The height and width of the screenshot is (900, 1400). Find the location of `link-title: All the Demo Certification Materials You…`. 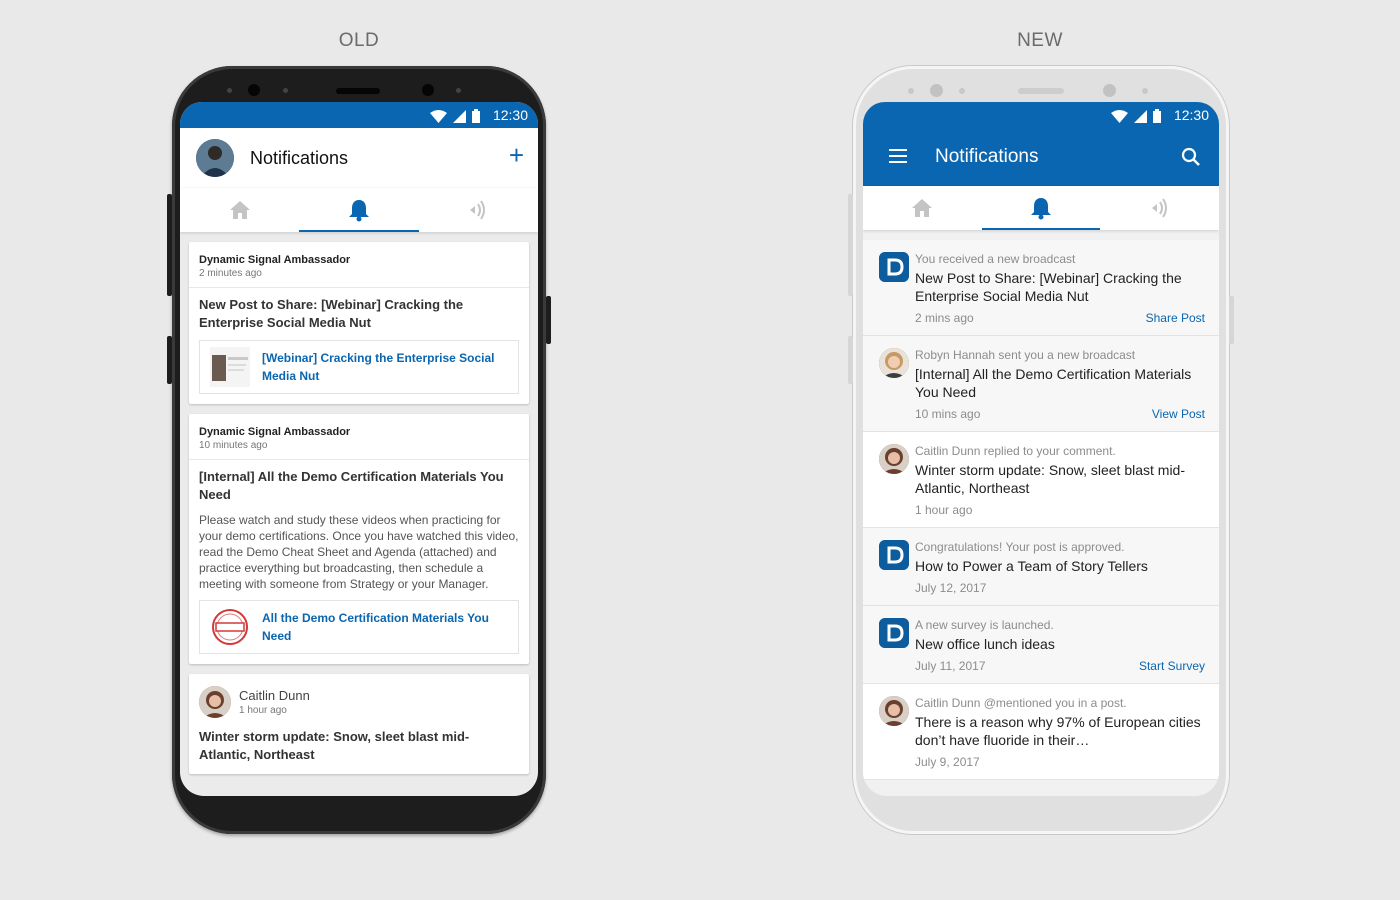

link-title: All the Demo Certification Materials You… is located at coordinates (385, 627).